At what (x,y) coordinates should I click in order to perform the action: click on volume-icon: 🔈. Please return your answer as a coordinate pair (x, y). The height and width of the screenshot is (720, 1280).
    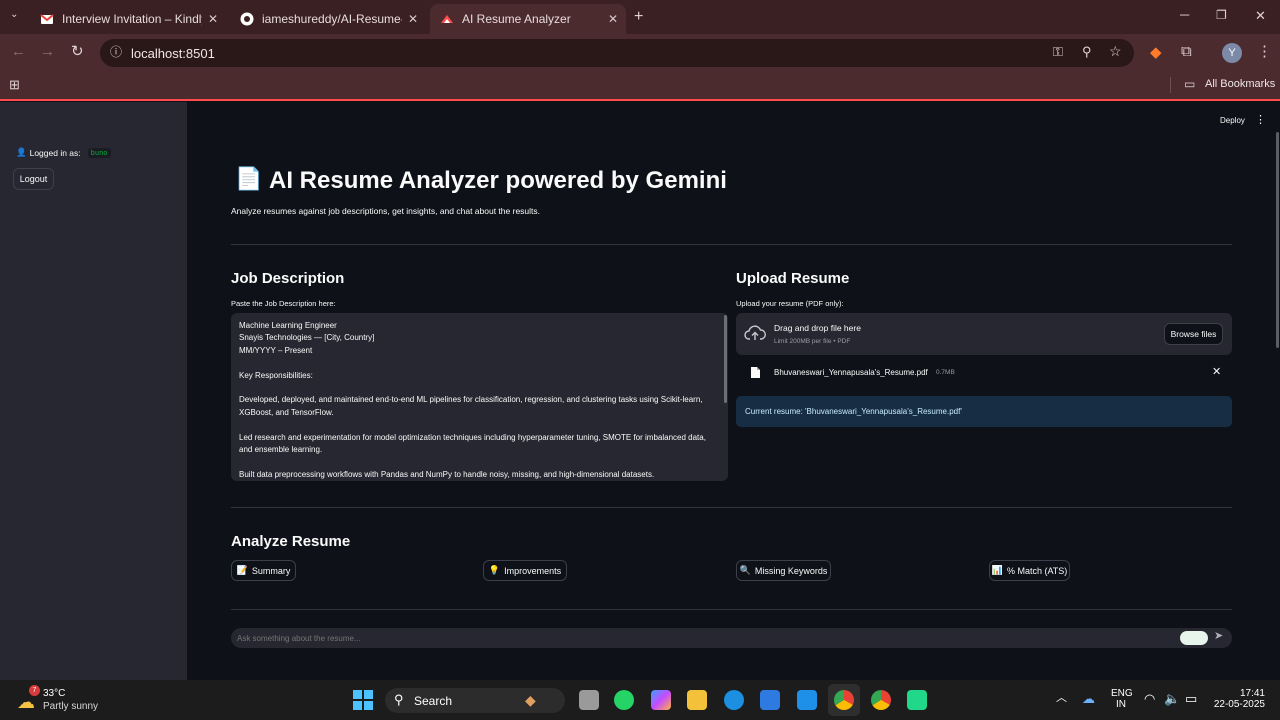
    Looking at the image, I should click on (1172, 698).